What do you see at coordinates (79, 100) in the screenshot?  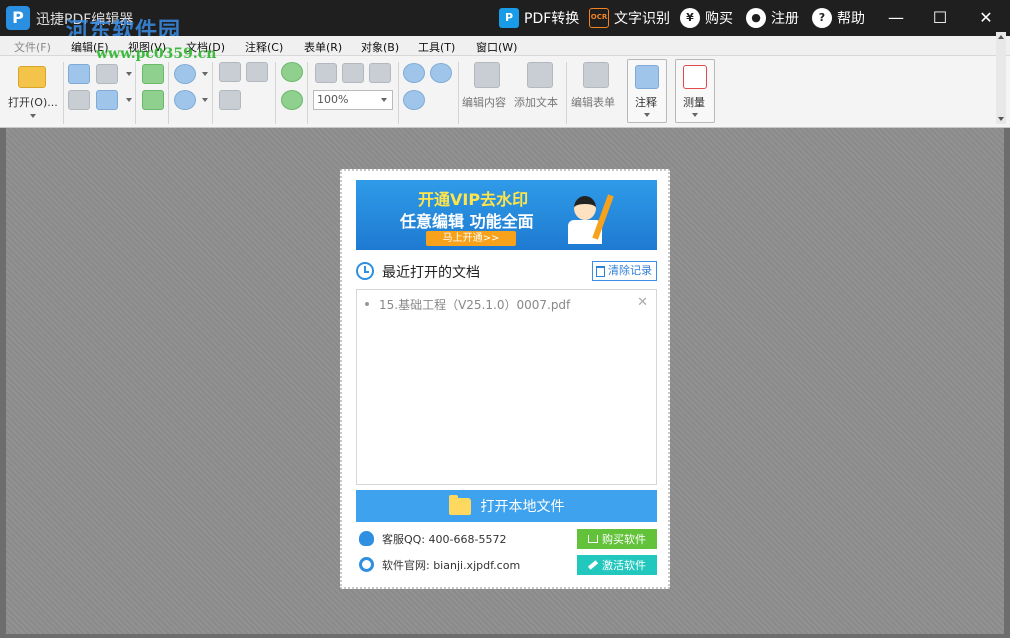 I see `print-icon` at bounding box center [79, 100].